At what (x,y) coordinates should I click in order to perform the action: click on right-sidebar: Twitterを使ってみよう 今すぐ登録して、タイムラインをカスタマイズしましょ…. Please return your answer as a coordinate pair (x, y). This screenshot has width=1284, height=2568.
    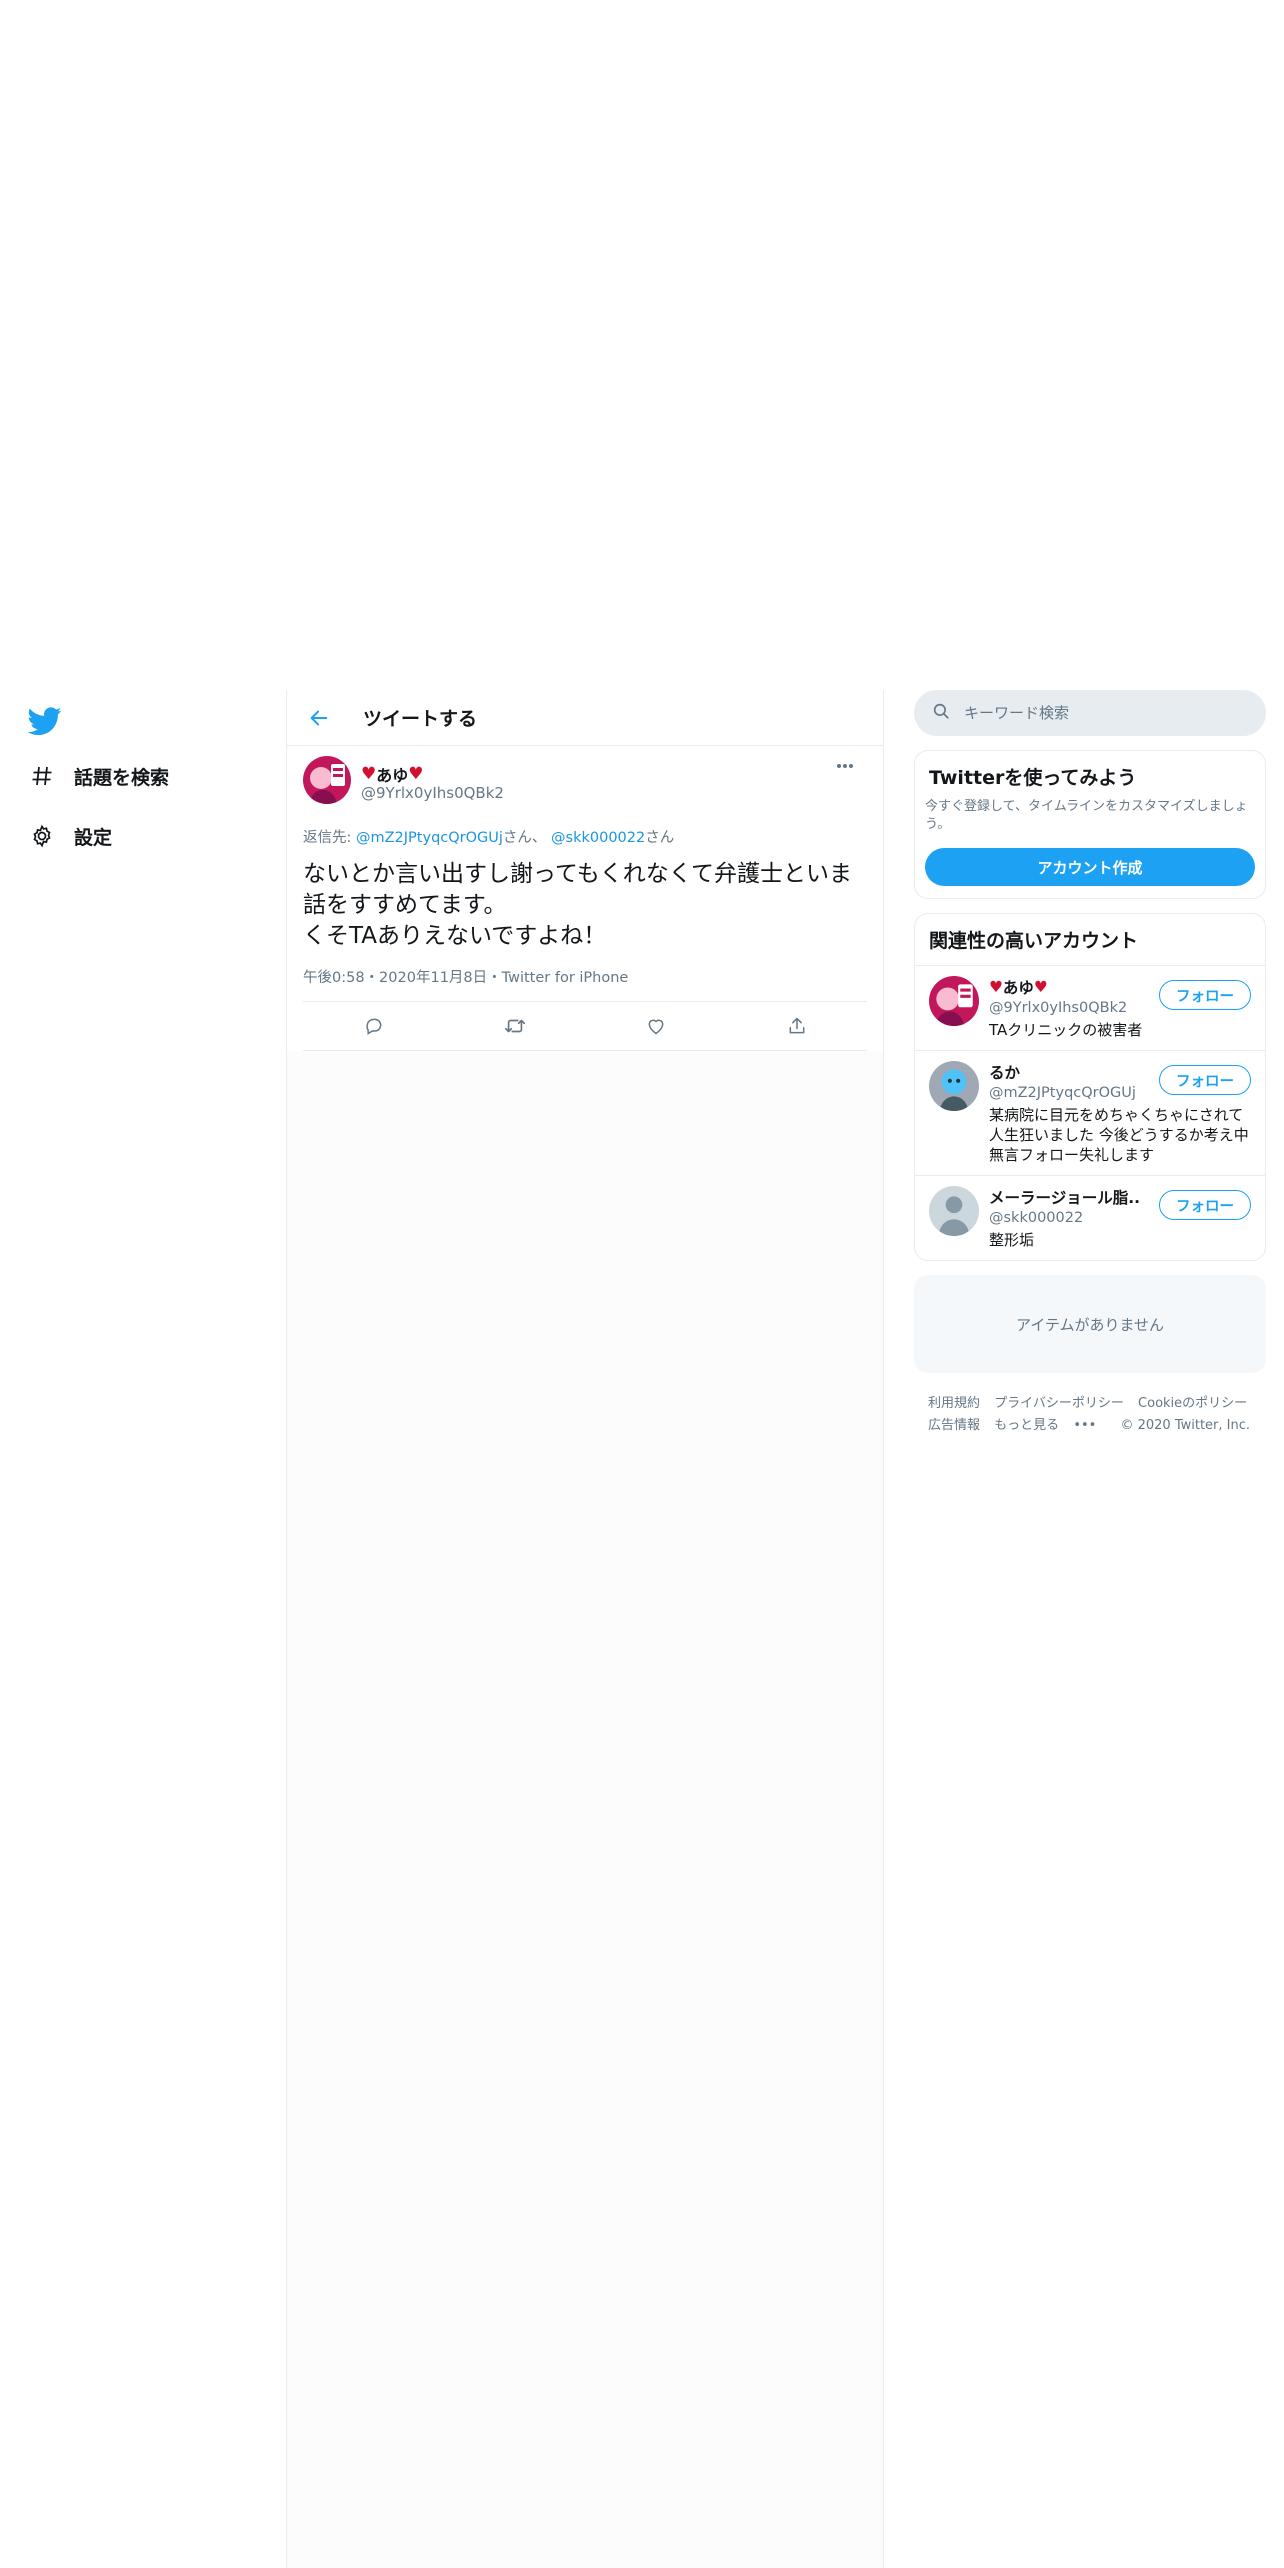
    Looking at the image, I should click on (1090, 1063).